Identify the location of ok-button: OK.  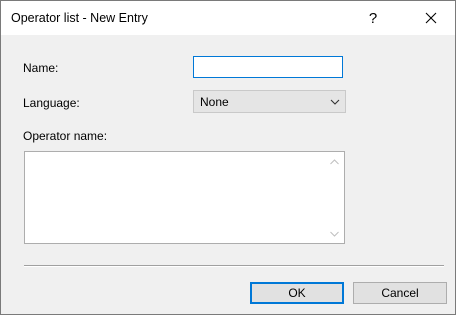
(297, 293).